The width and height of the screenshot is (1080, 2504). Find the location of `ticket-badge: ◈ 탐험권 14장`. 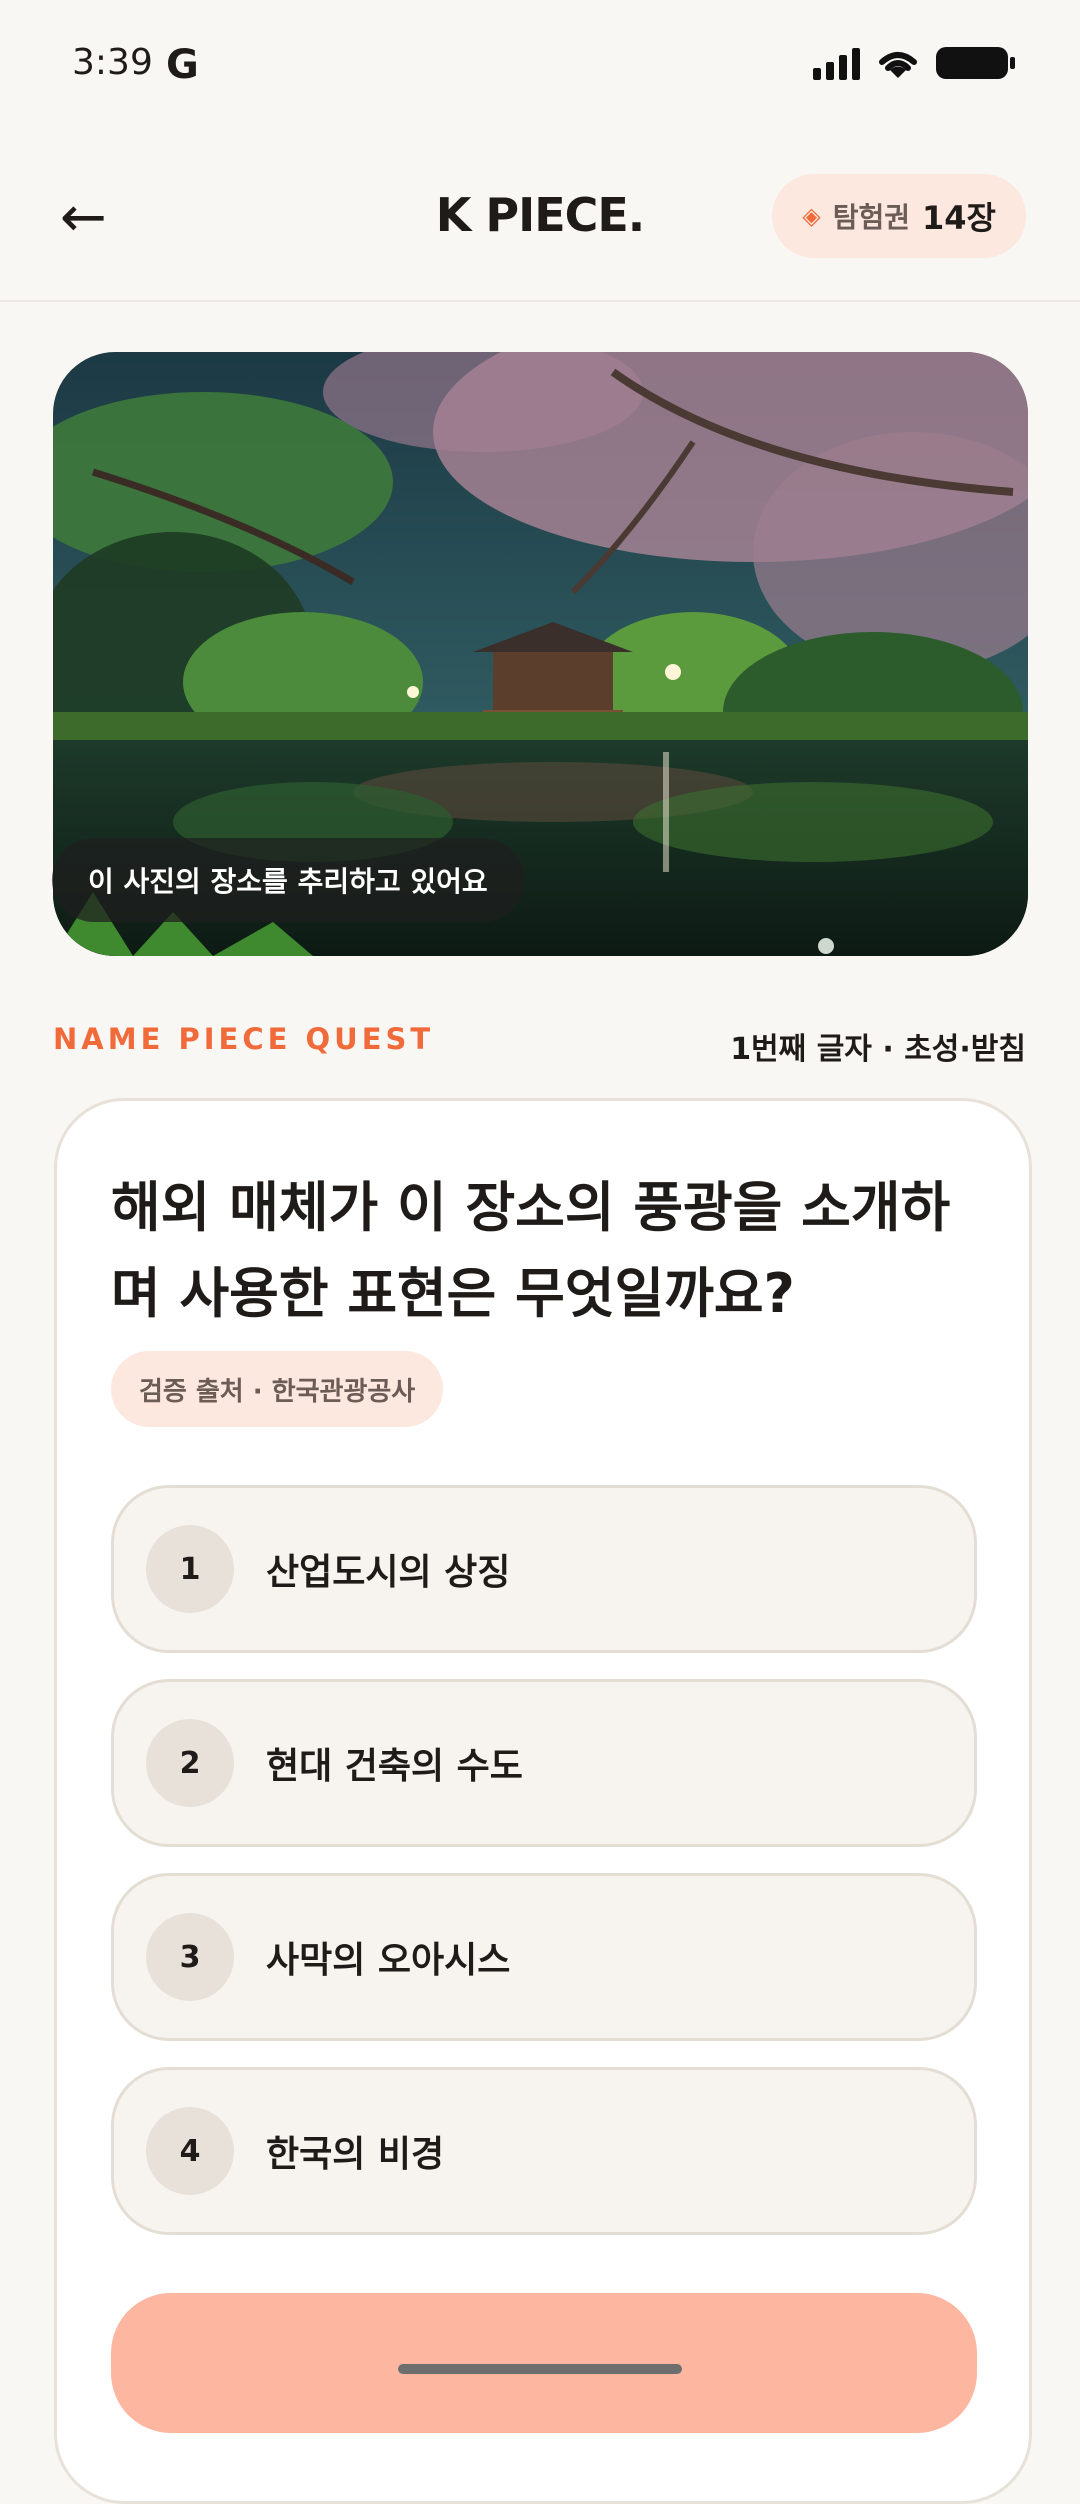

ticket-badge: ◈ 탐험권 14장 is located at coordinates (899, 216).